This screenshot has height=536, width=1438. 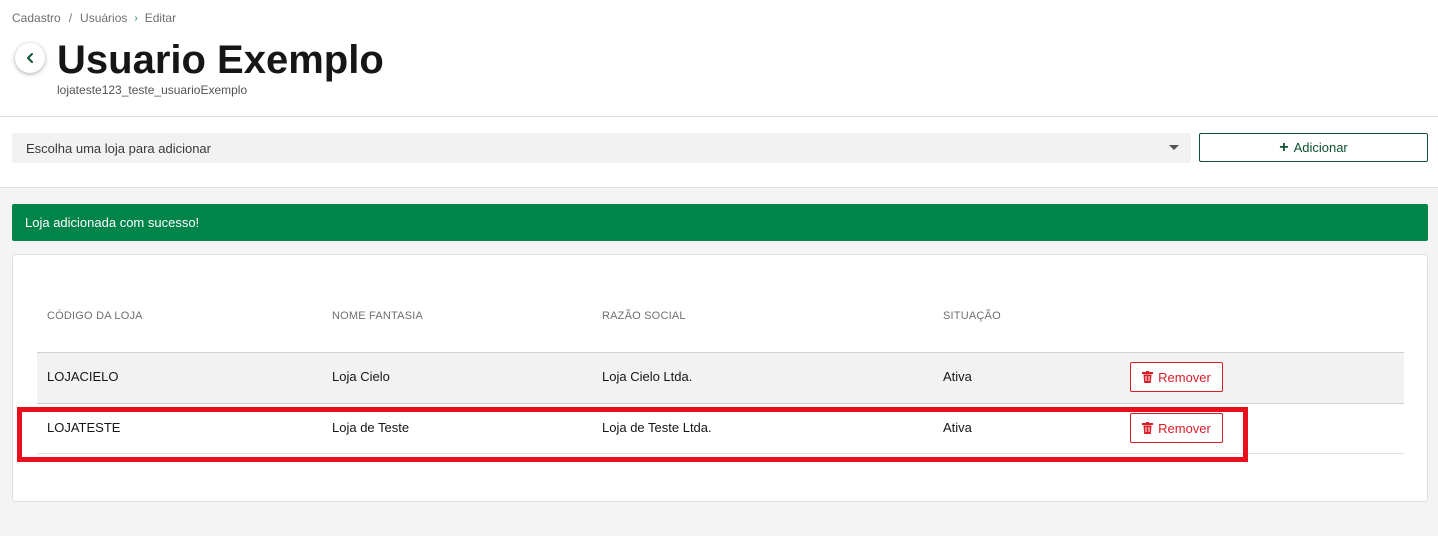 What do you see at coordinates (36, 18) in the screenshot?
I see `breadcrumb-item-cadastro: Cadastro` at bounding box center [36, 18].